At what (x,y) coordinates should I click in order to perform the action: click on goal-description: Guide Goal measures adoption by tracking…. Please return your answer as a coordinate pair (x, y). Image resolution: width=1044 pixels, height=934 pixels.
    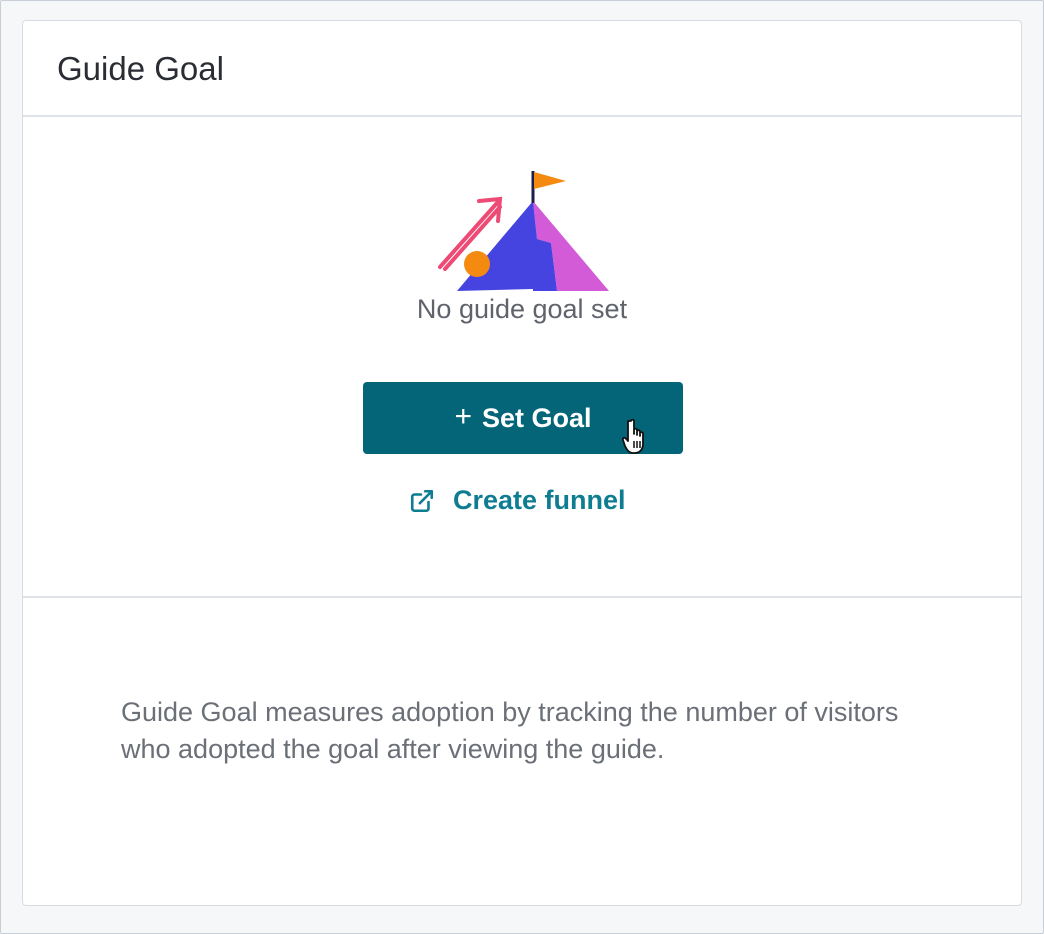
    Looking at the image, I should click on (510, 730).